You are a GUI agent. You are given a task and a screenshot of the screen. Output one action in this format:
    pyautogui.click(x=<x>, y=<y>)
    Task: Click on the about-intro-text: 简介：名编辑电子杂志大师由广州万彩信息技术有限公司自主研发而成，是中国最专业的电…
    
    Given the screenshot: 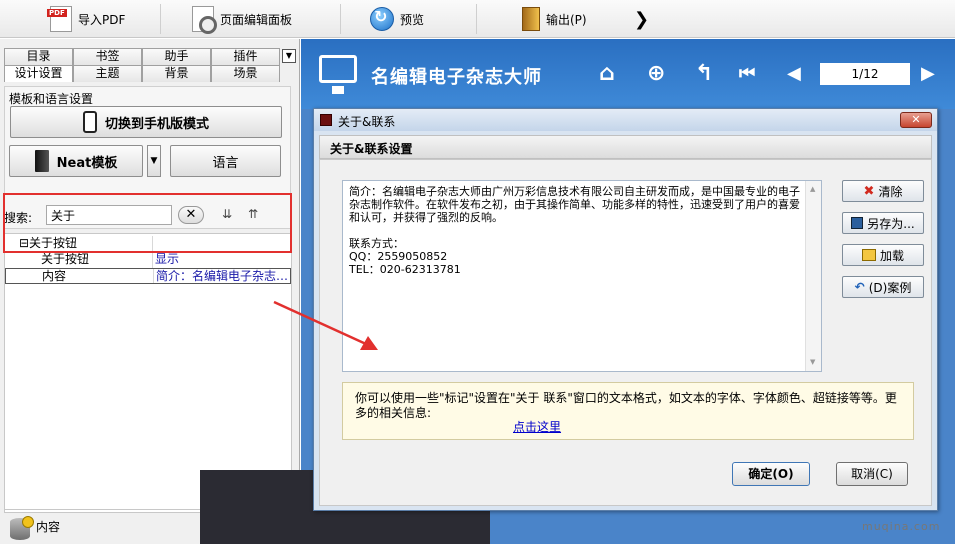 What is the action you would take?
    pyautogui.click(x=574, y=204)
    